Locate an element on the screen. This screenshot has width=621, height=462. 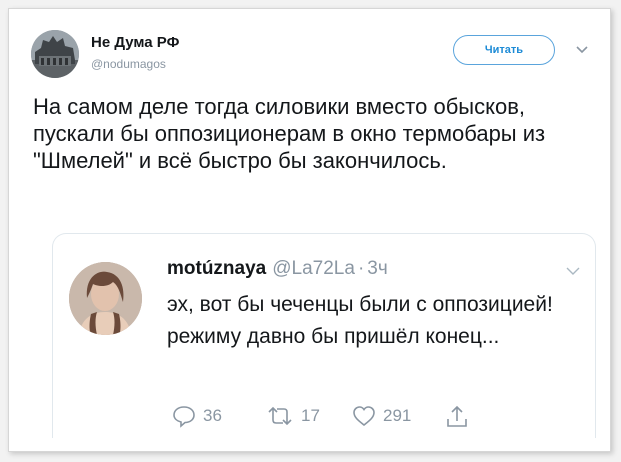
action-bar: 36 17 291 is located at coordinates (320, 416).